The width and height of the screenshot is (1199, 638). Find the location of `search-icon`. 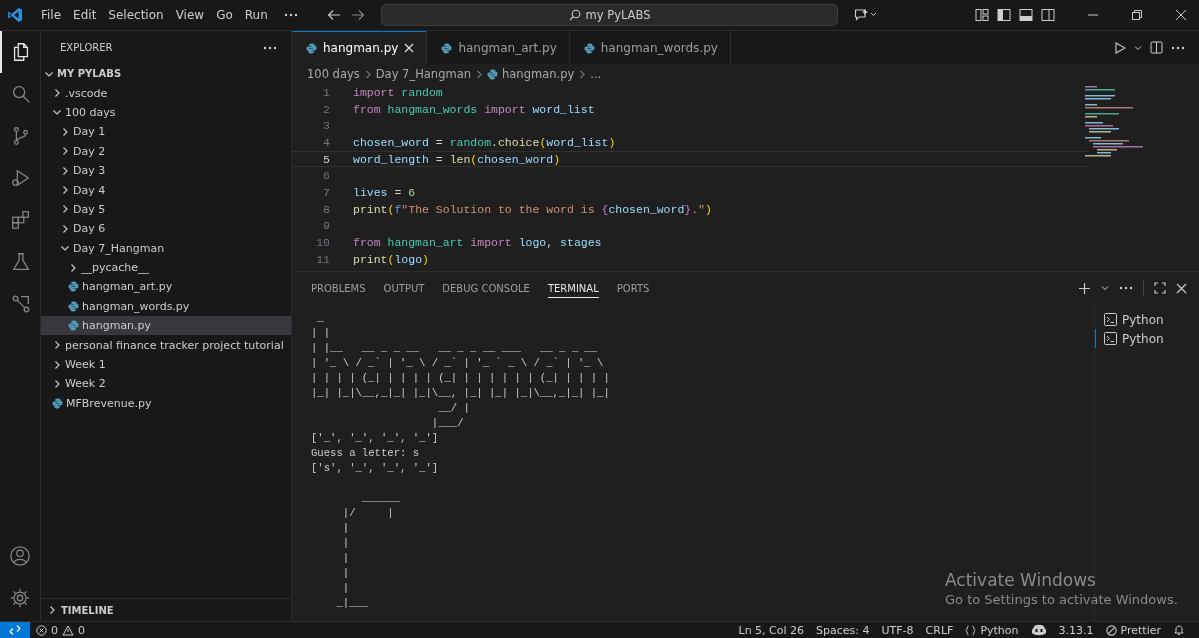

search-icon is located at coordinates (21, 94).